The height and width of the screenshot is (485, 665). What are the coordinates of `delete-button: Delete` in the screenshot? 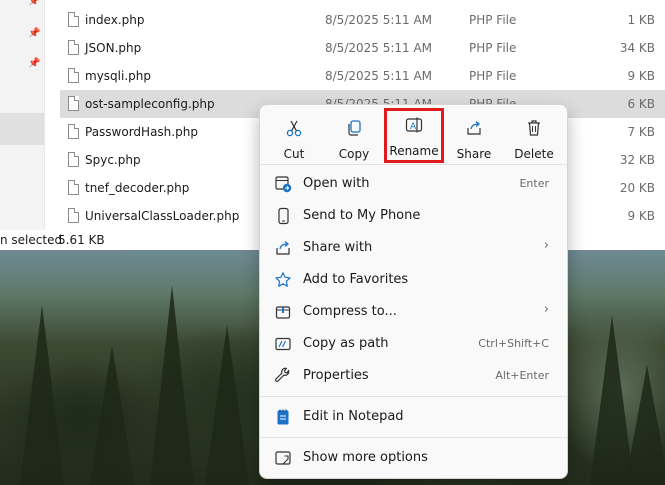 It's located at (534, 136).